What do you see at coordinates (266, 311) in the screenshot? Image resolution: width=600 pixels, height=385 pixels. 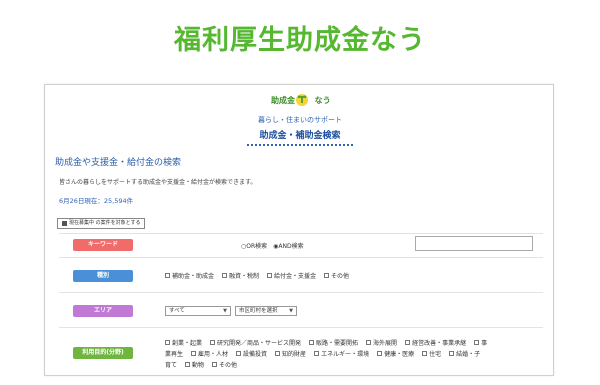 I see `city-select: 市区町村を選択 ▼` at bounding box center [266, 311].